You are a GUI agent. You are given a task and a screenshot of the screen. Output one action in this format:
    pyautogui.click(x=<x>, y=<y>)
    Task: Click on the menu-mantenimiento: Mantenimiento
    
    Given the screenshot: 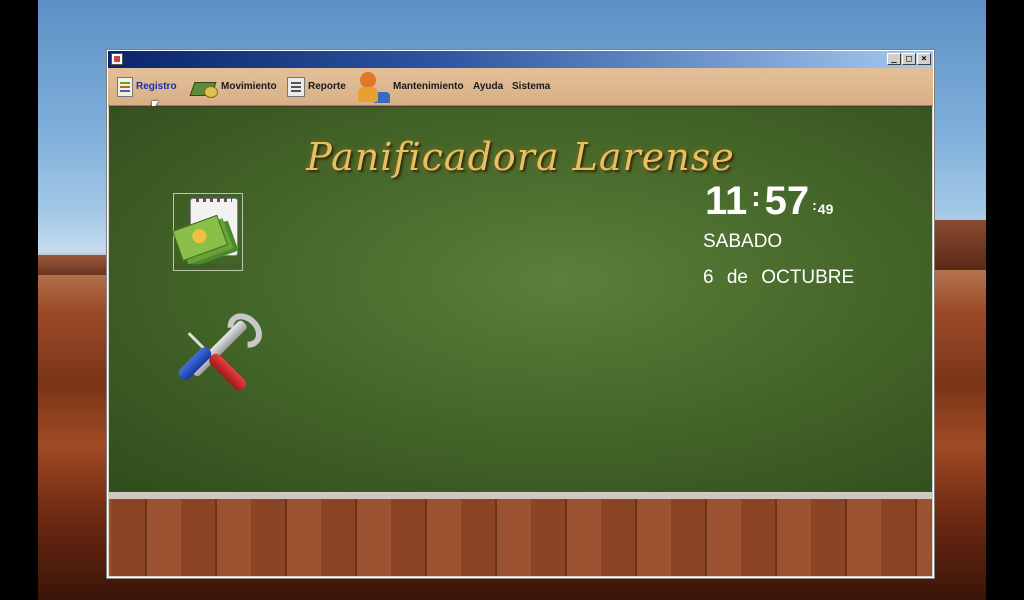 What is the action you would take?
    pyautogui.click(x=411, y=86)
    